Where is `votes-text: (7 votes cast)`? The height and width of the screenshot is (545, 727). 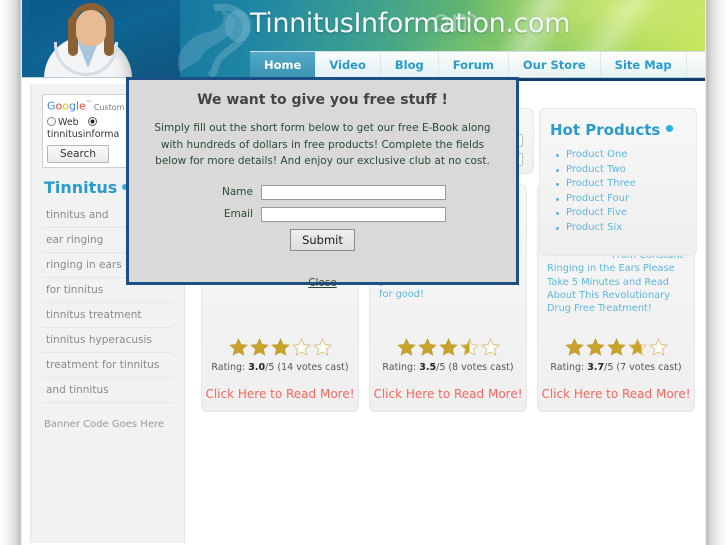 votes-text: (7 votes cast) is located at coordinates (649, 367).